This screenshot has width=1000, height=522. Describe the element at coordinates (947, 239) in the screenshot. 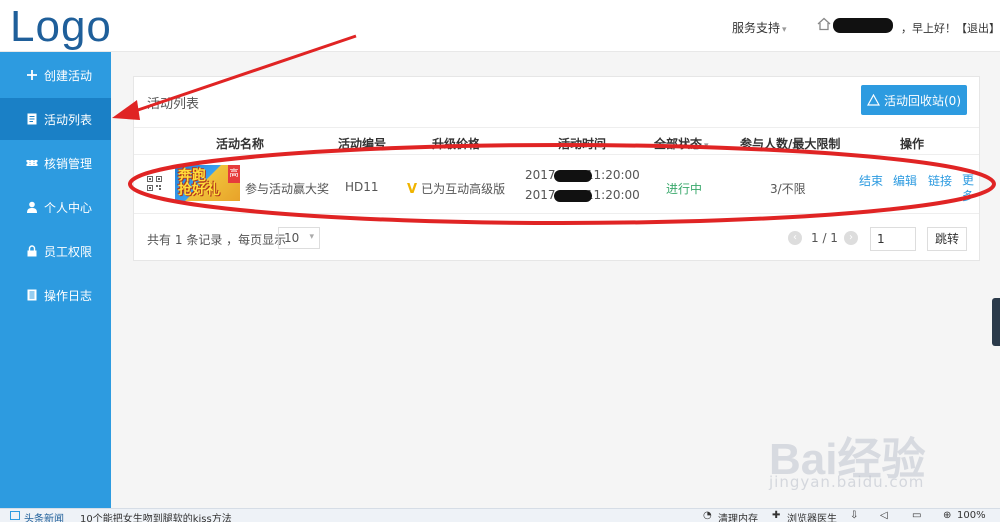

I see `jump-button: 跳转` at that location.